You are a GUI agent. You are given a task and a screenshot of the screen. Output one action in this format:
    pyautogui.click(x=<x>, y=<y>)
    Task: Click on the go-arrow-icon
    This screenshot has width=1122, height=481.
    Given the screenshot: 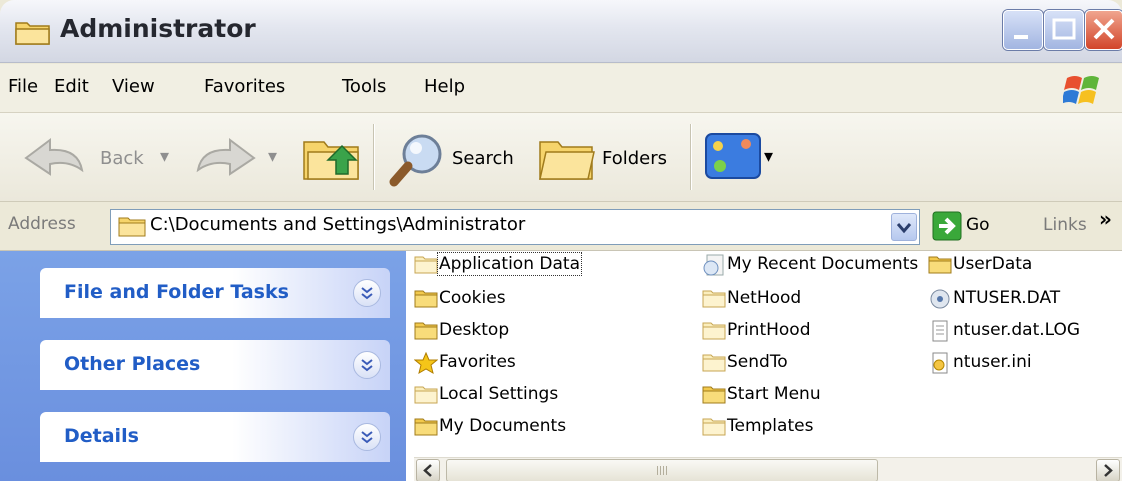 What is the action you would take?
    pyautogui.click(x=947, y=226)
    